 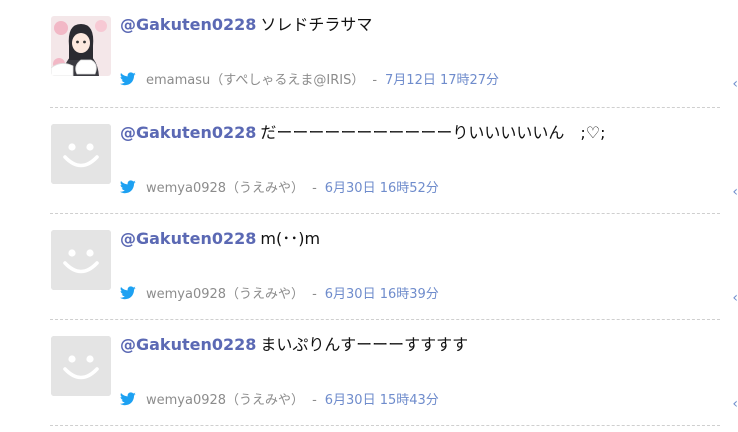 I want to click on timestamp-link: 7月12日 17時27分, so click(x=442, y=80).